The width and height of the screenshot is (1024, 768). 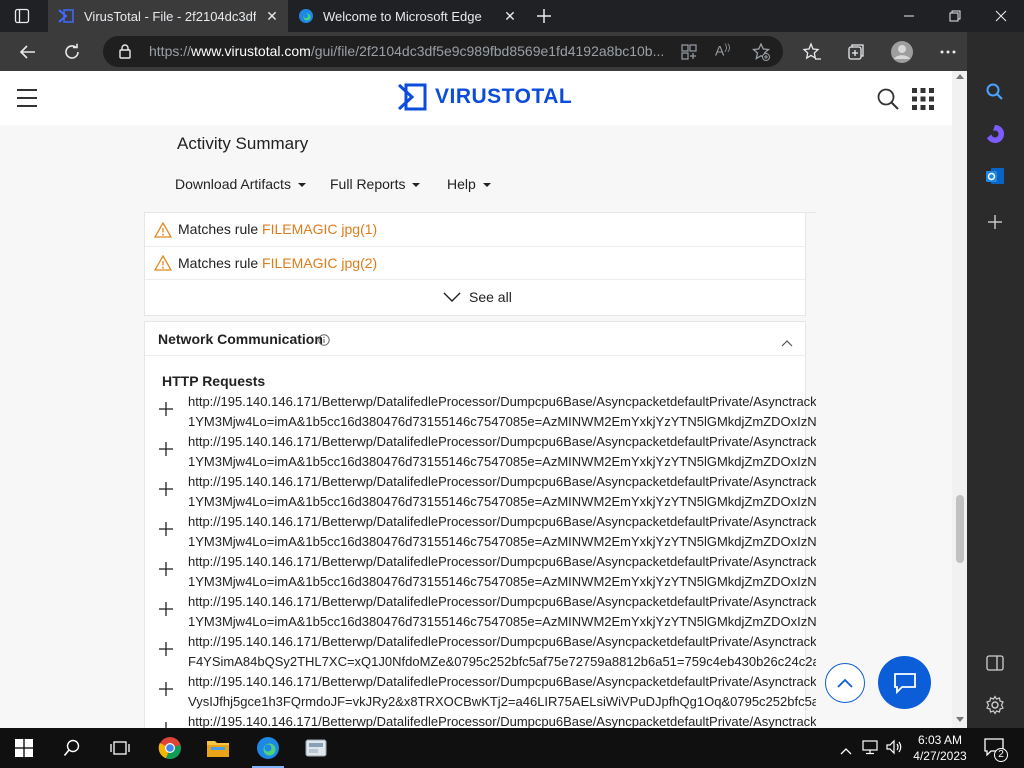 What do you see at coordinates (894, 749) in the screenshot?
I see `volume-icon` at bounding box center [894, 749].